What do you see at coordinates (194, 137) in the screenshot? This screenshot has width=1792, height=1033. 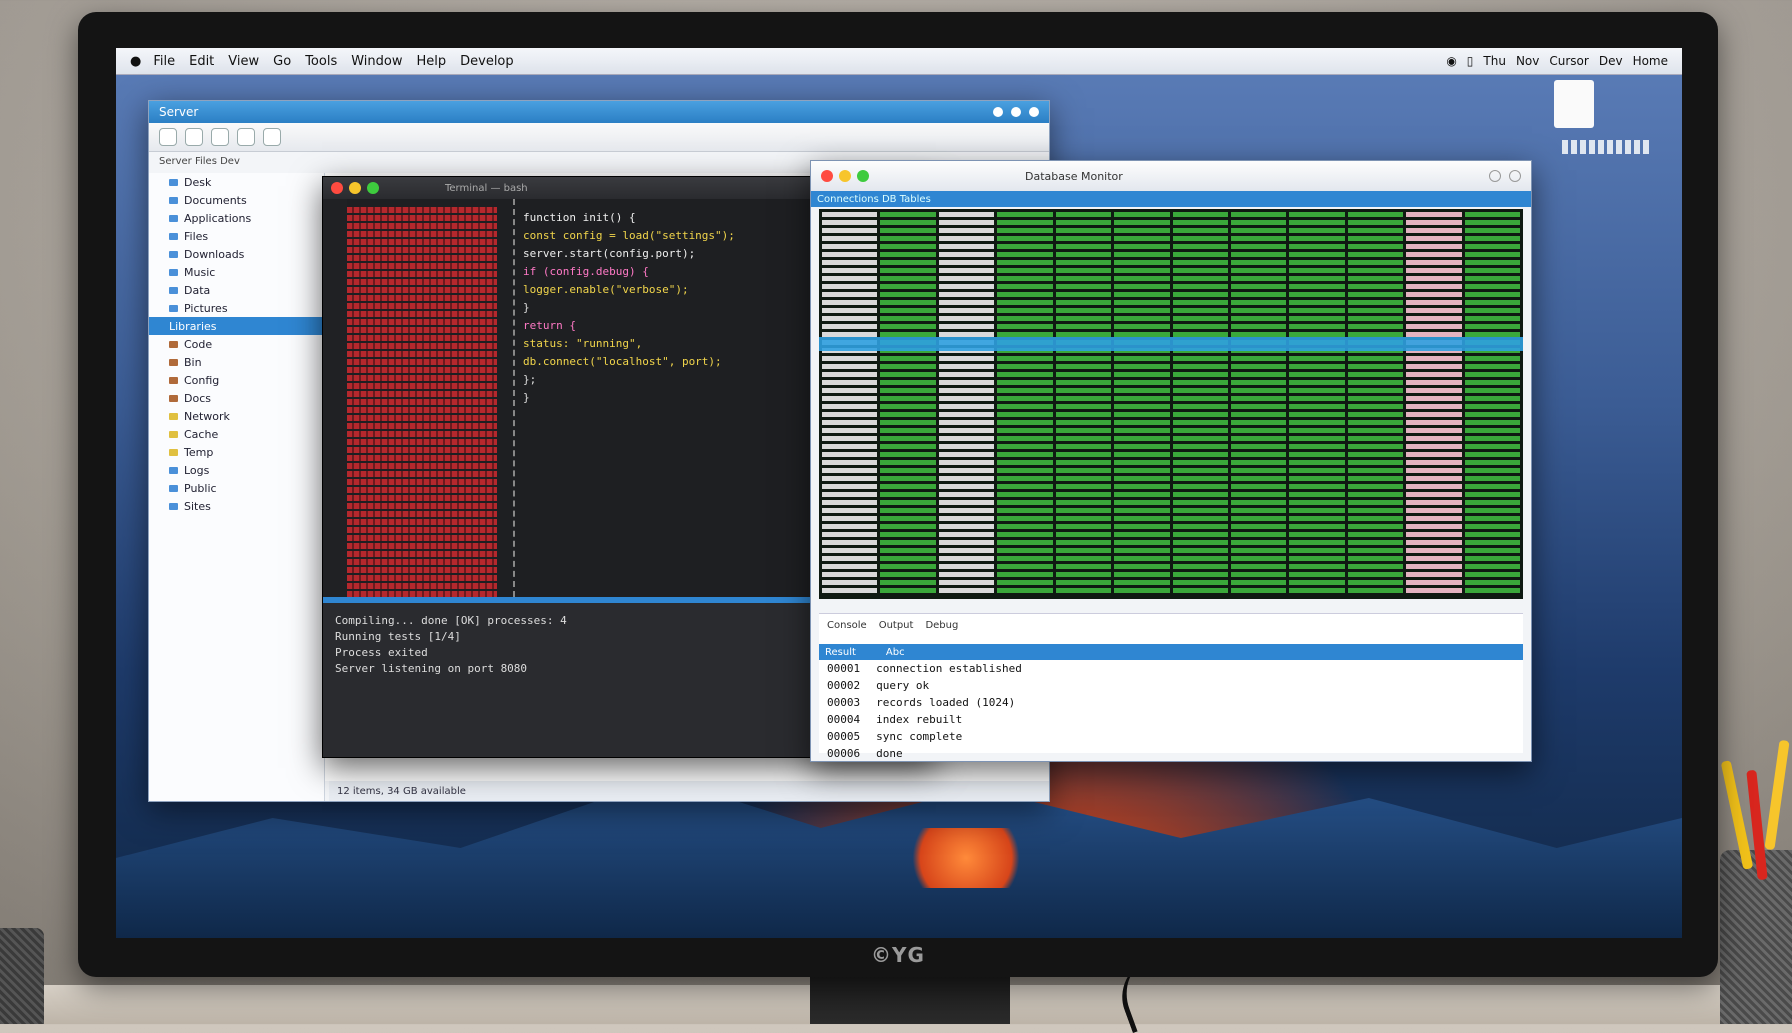 I see `forward-button` at bounding box center [194, 137].